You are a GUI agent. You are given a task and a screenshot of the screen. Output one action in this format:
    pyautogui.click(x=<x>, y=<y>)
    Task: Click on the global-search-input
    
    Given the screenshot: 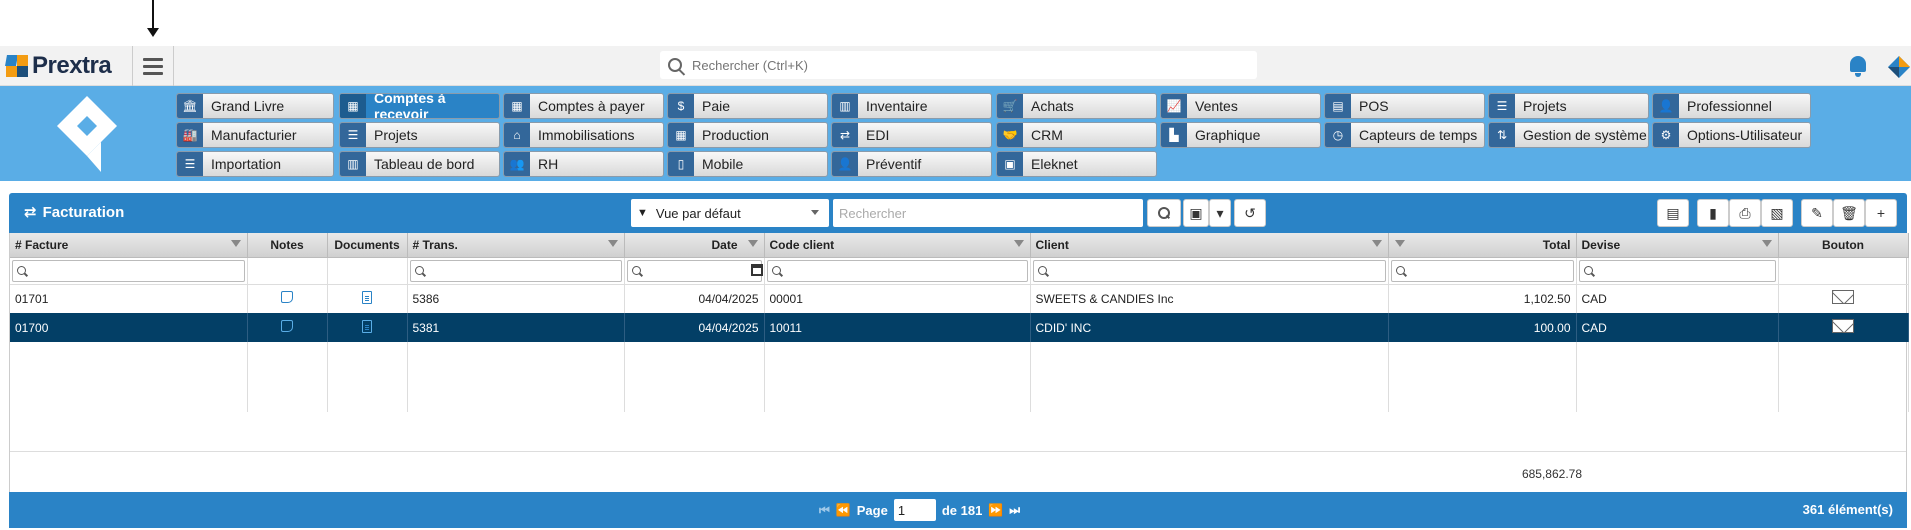 What is the action you would take?
    pyautogui.click(x=962, y=65)
    